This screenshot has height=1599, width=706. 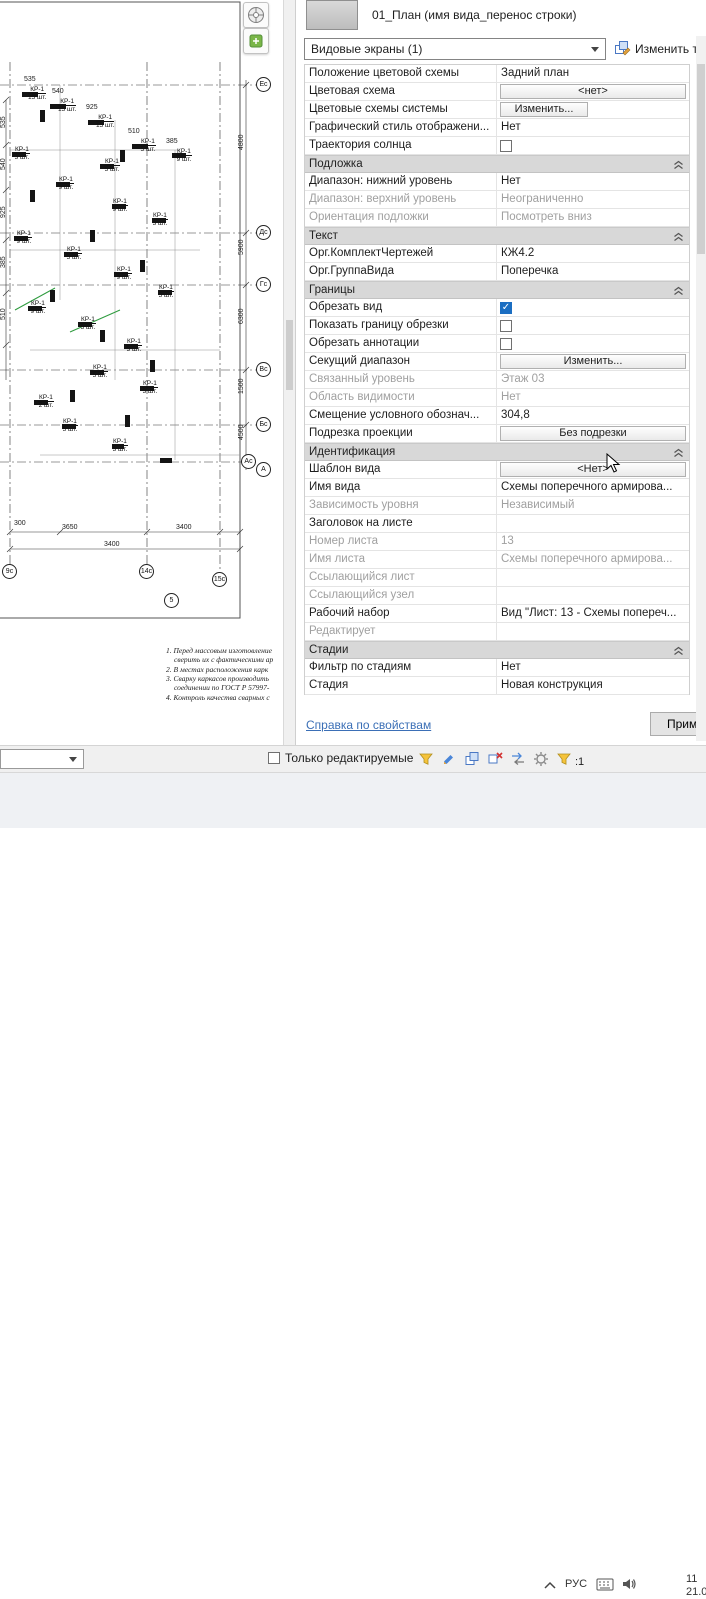 I want to click on value-button: <Нет>, so click(x=593, y=469).